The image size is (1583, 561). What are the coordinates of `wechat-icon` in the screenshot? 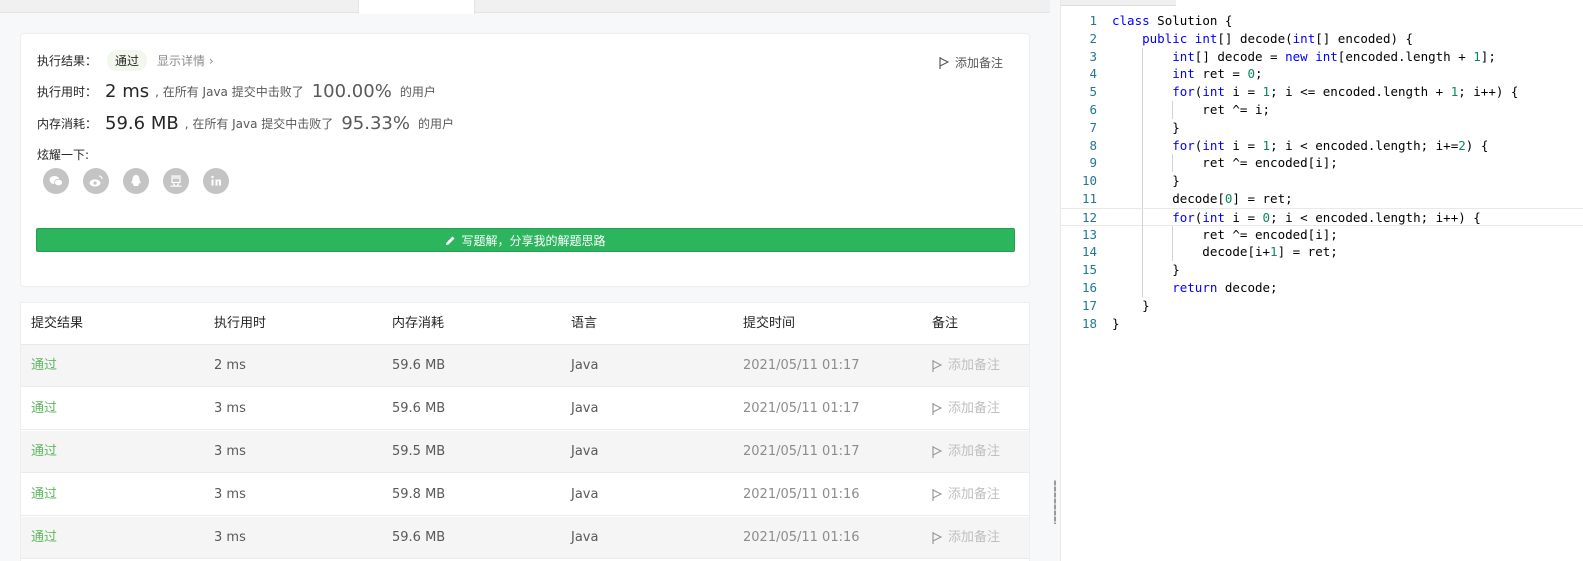 It's located at (56, 181).